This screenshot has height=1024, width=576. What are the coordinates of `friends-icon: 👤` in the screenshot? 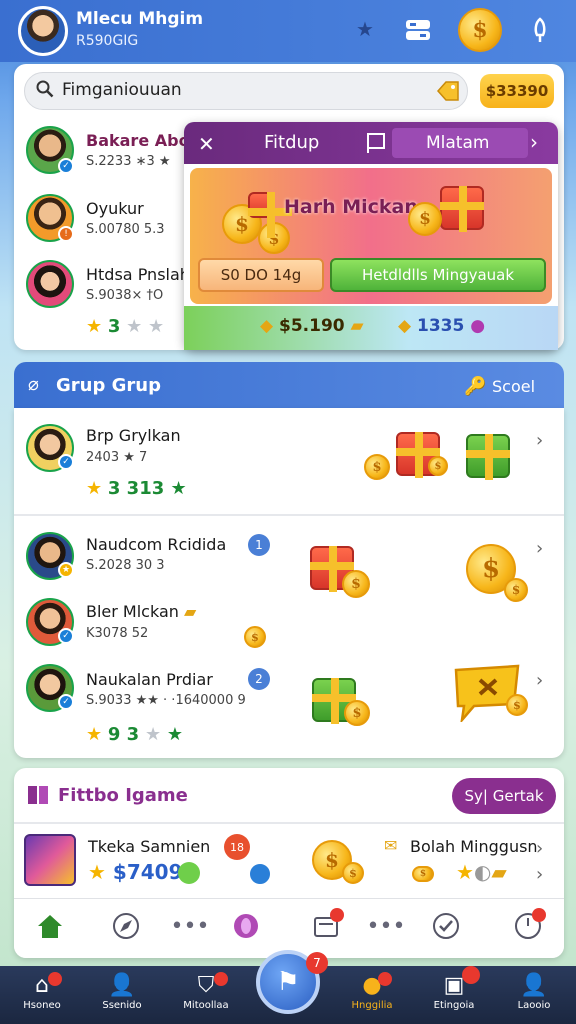 It's located at (122, 985).